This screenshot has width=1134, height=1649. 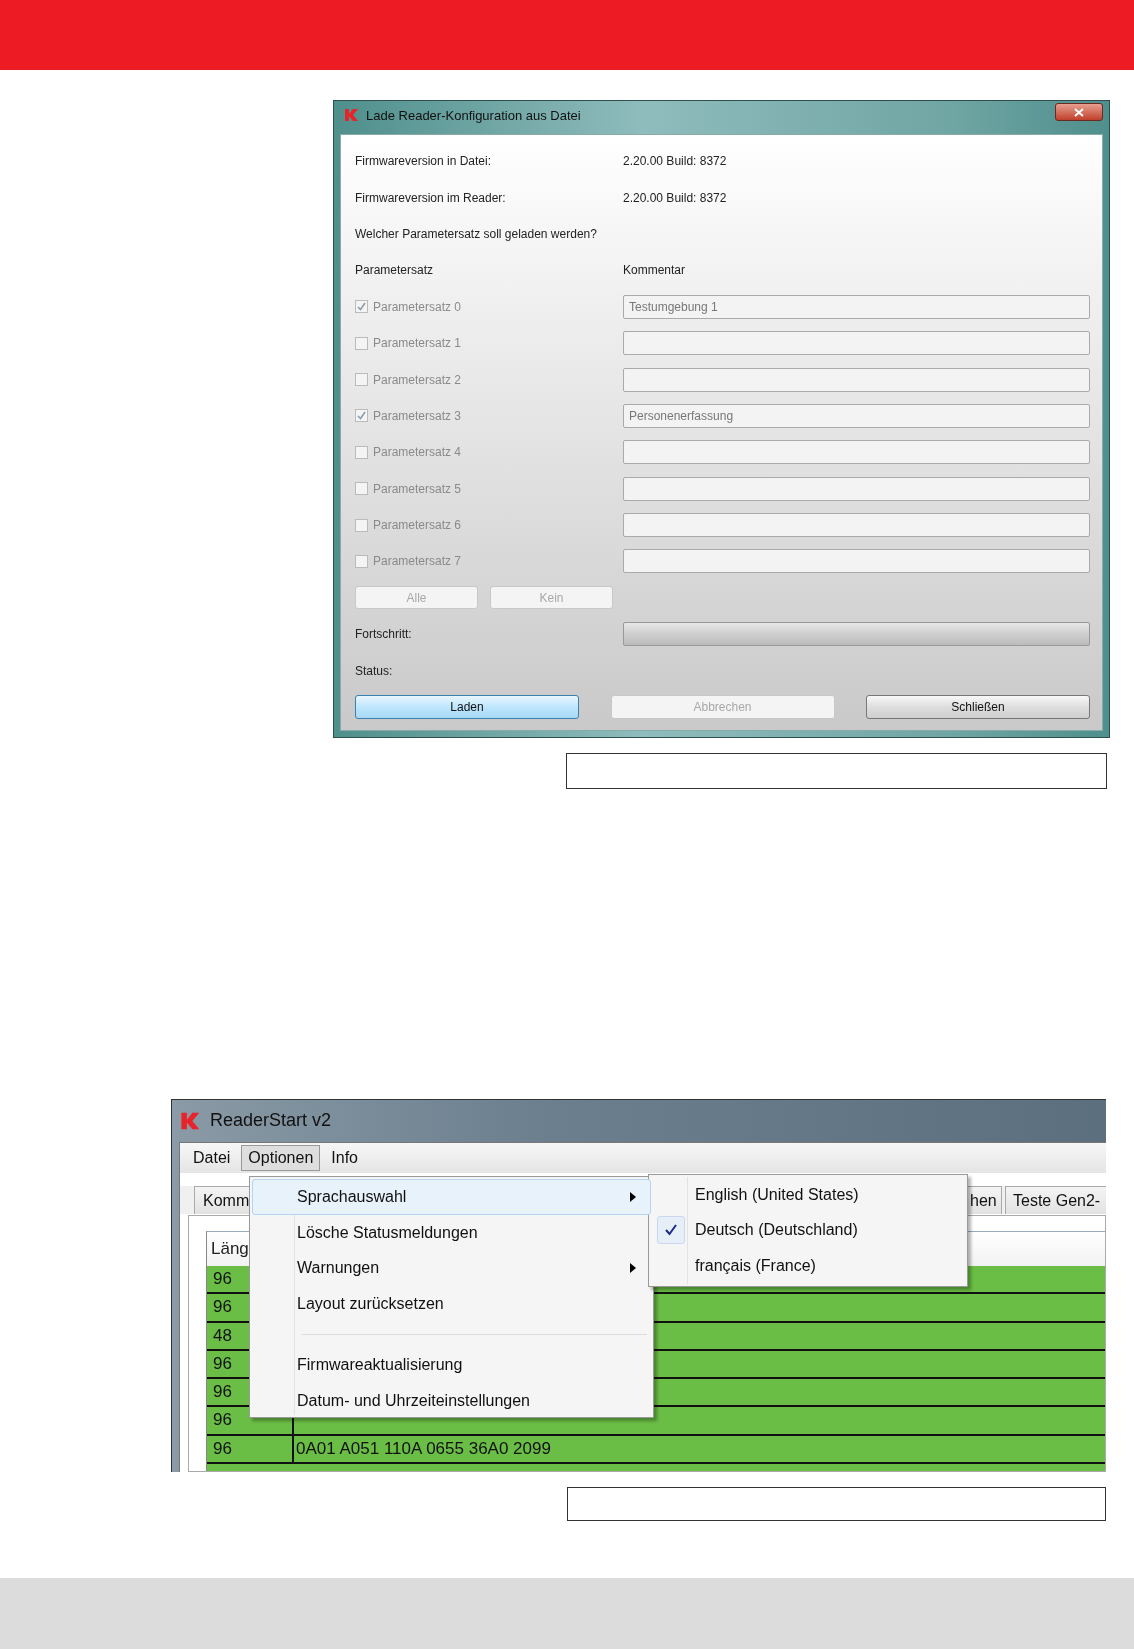 I want to click on field-label: Firmwareversion im Reader:, so click(x=431, y=197).